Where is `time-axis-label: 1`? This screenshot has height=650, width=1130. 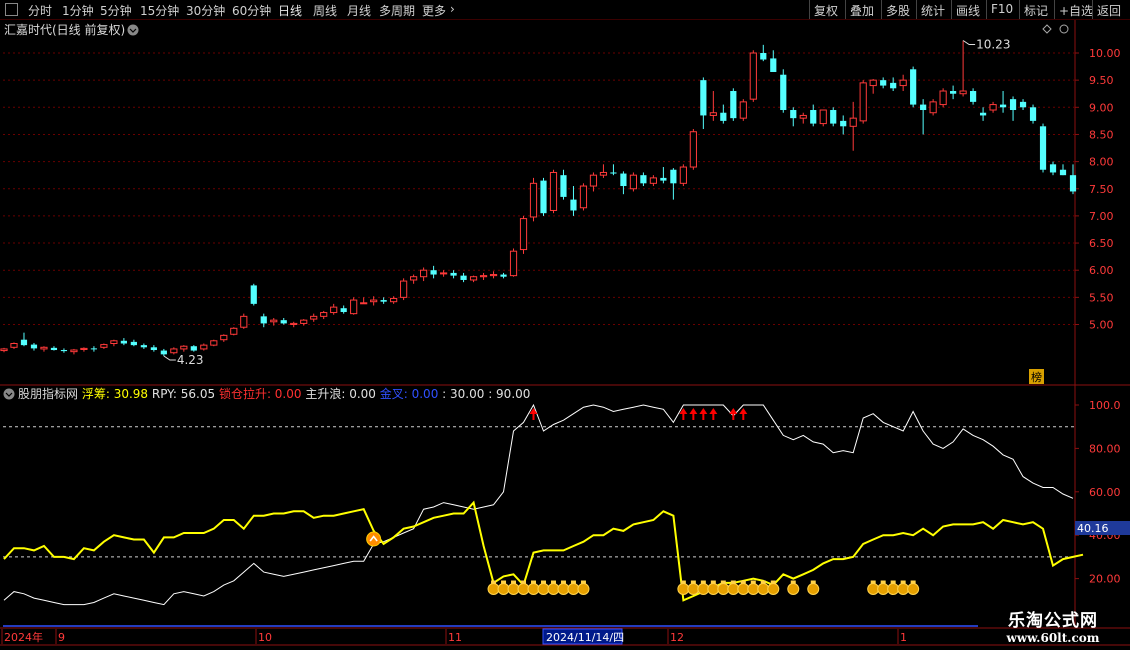 time-axis-label: 1 is located at coordinates (903, 637).